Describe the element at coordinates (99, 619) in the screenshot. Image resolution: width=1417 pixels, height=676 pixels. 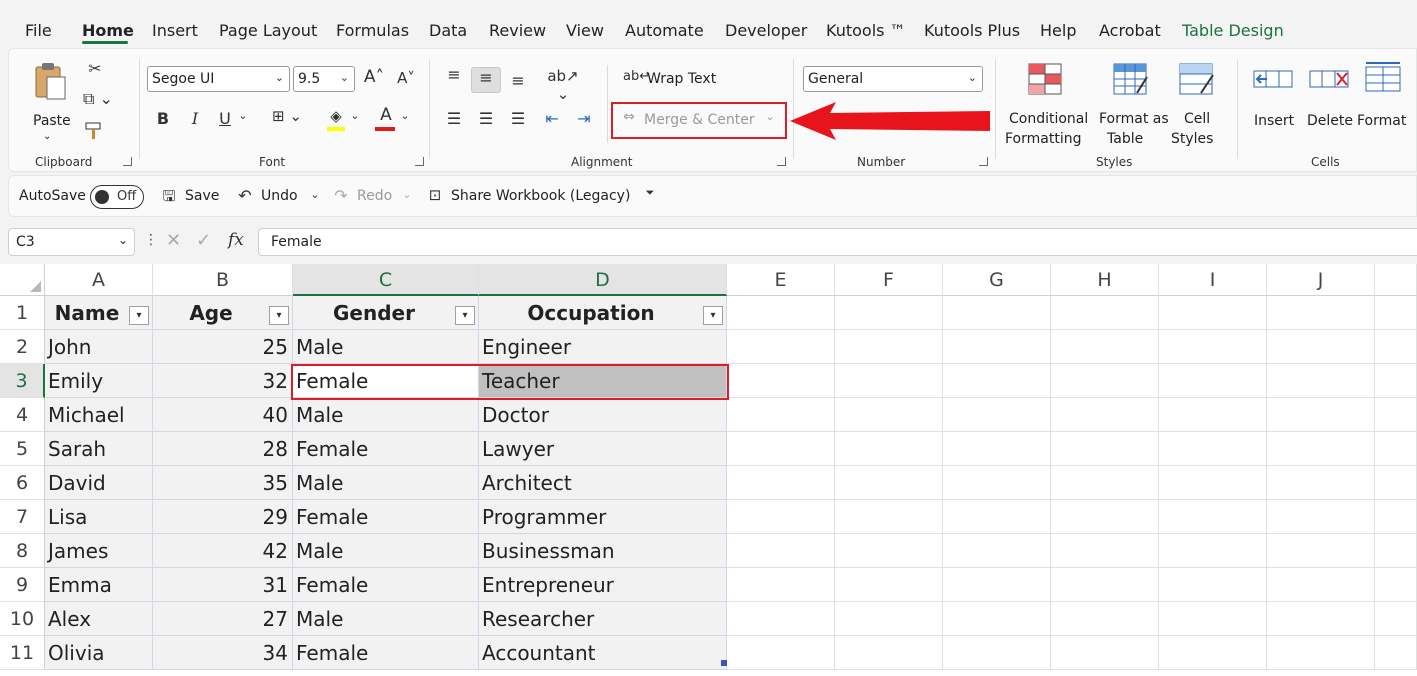
I see `table-cell: Alex` at that location.